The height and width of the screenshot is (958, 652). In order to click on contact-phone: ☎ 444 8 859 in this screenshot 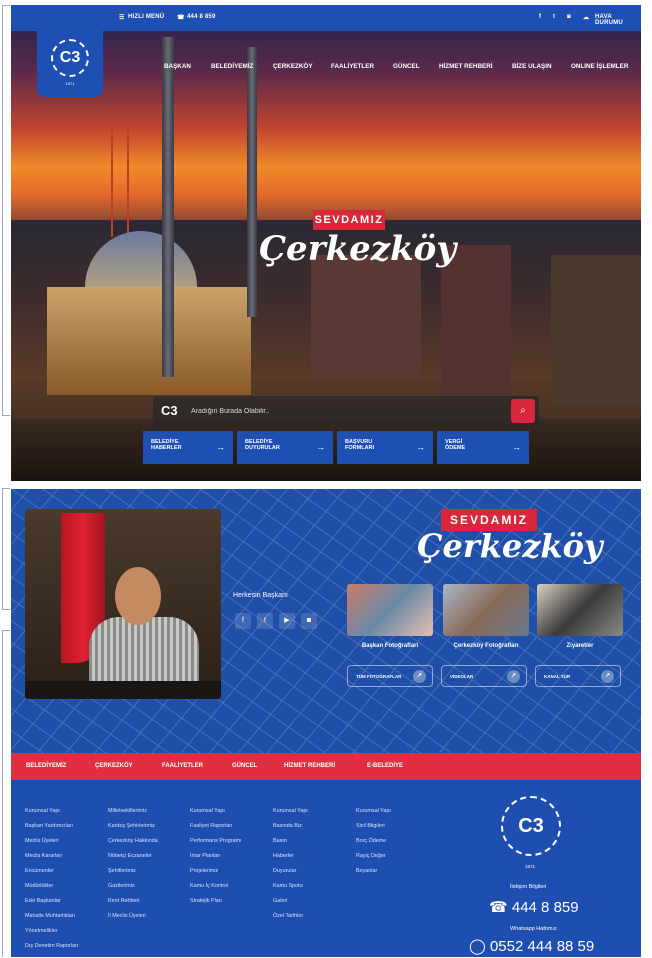, I will do `click(534, 907)`.